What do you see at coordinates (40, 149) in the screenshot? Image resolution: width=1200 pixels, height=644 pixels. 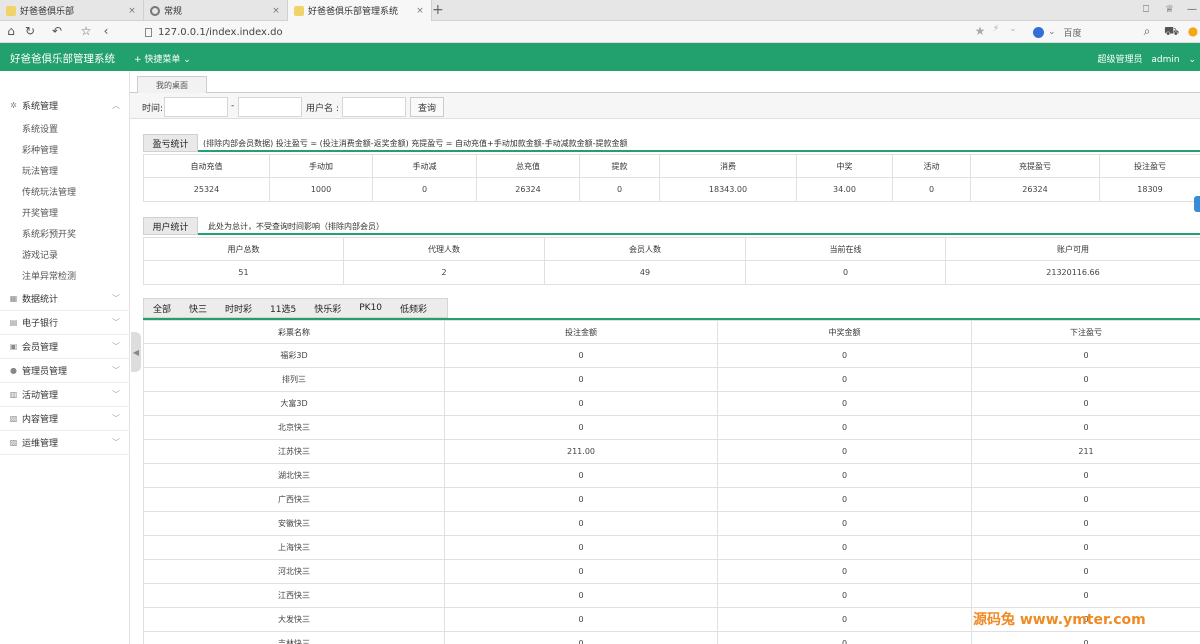 I see `sidebar-item-lottery-types: 彩种管理` at bounding box center [40, 149].